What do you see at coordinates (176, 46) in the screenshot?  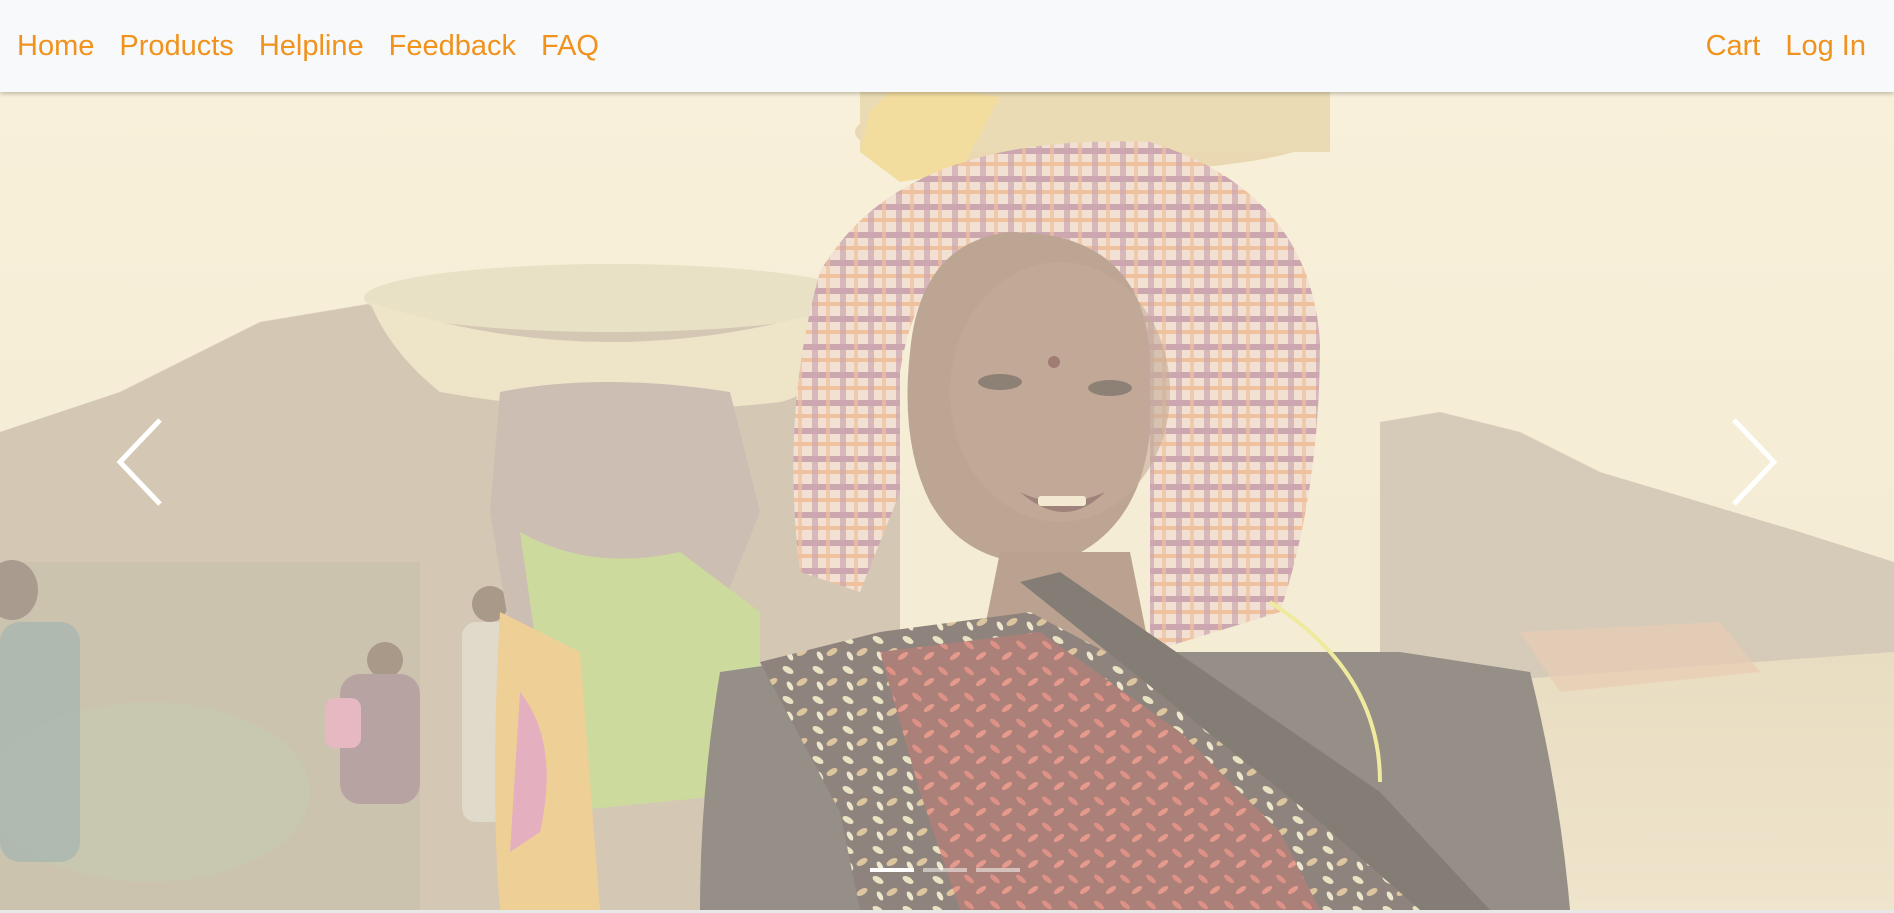 I see `nav-link-products: Products` at bounding box center [176, 46].